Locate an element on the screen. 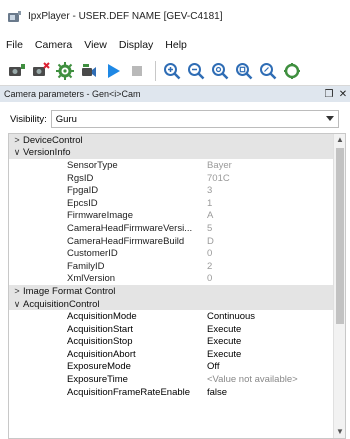 The width and height of the screenshot is (350, 439). tree-feature-row: AcquisitionMode Continuous is located at coordinates (177, 316).